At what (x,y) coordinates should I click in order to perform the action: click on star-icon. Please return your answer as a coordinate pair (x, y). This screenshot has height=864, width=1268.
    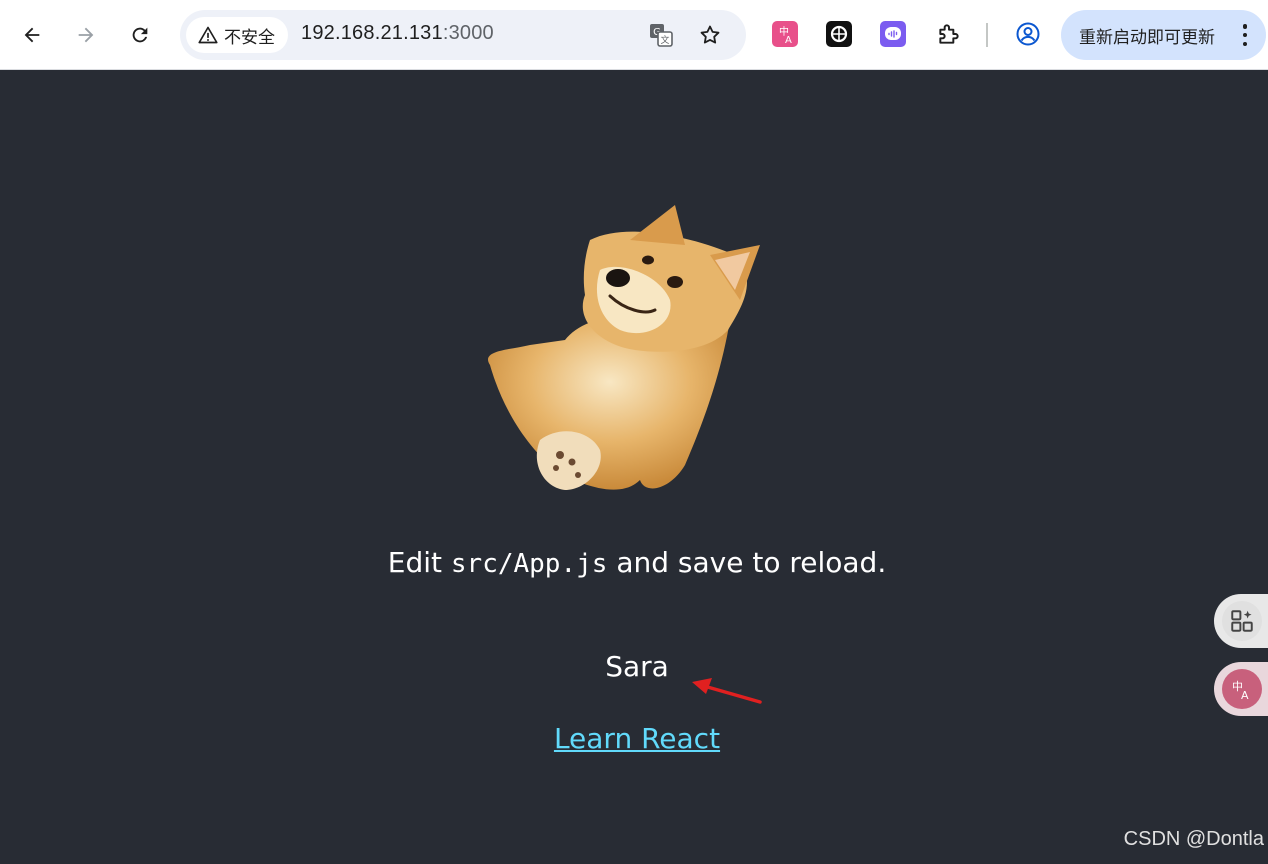
    Looking at the image, I should click on (710, 34).